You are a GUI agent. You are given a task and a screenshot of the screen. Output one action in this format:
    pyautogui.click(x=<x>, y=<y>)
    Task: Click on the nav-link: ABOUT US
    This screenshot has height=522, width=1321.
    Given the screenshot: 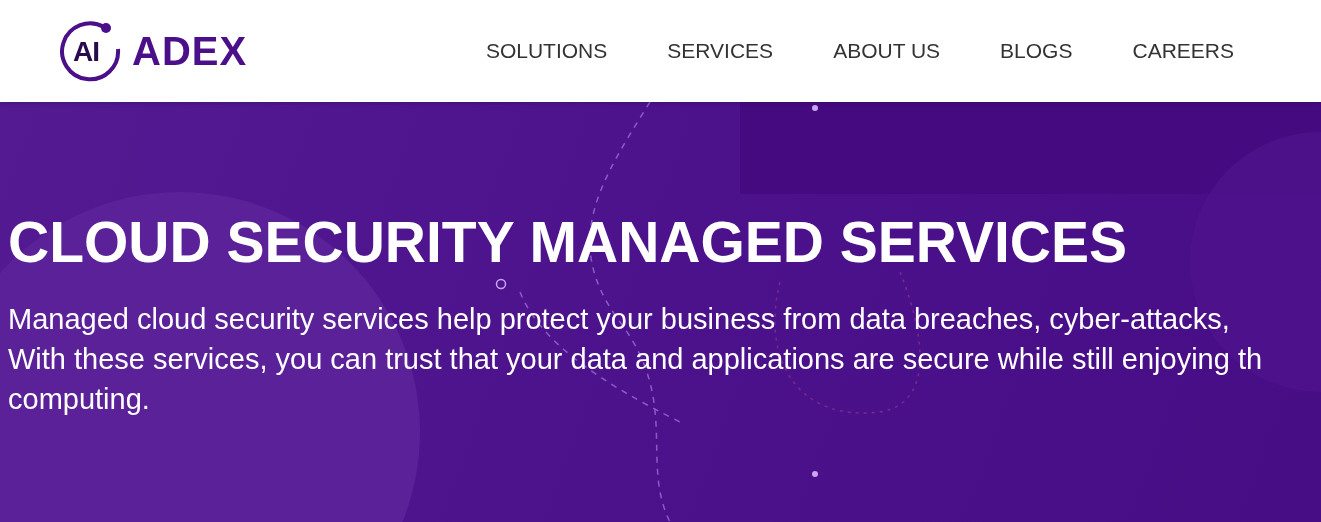 What is the action you would take?
    pyautogui.click(x=887, y=51)
    